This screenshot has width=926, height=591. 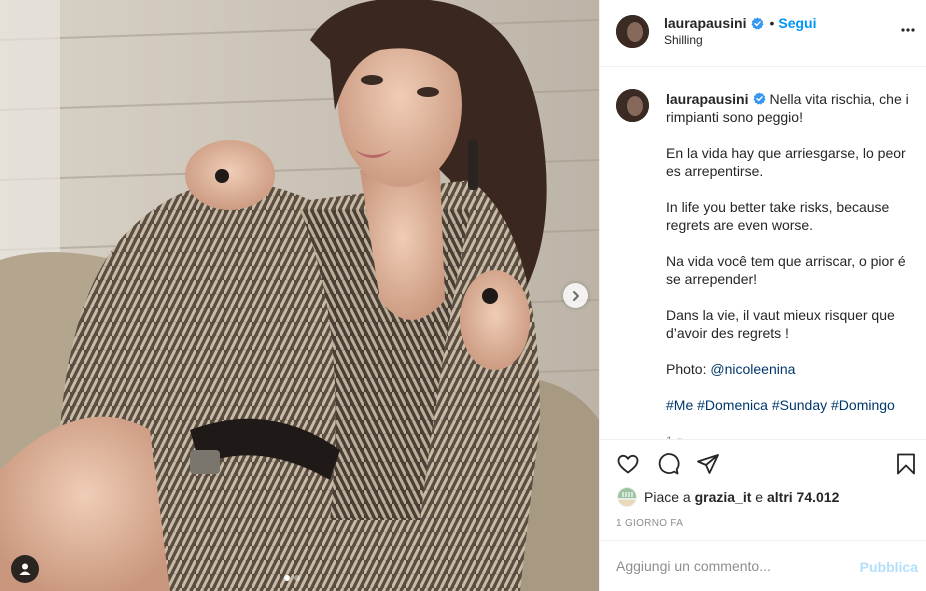 I want to click on user-tag-icon, so click(x=25, y=569).